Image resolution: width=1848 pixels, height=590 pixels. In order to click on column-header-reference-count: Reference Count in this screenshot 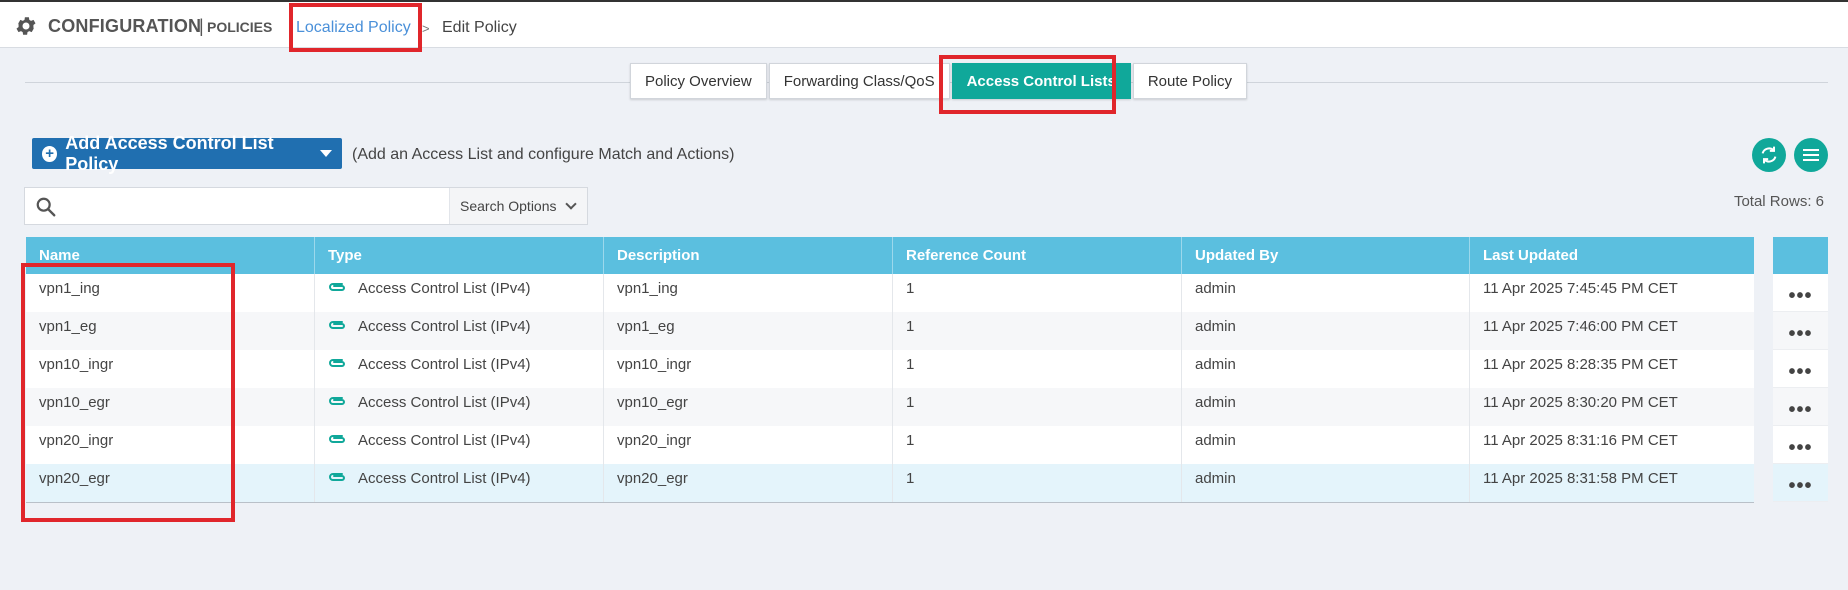, I will do `click(1037, 255)`.